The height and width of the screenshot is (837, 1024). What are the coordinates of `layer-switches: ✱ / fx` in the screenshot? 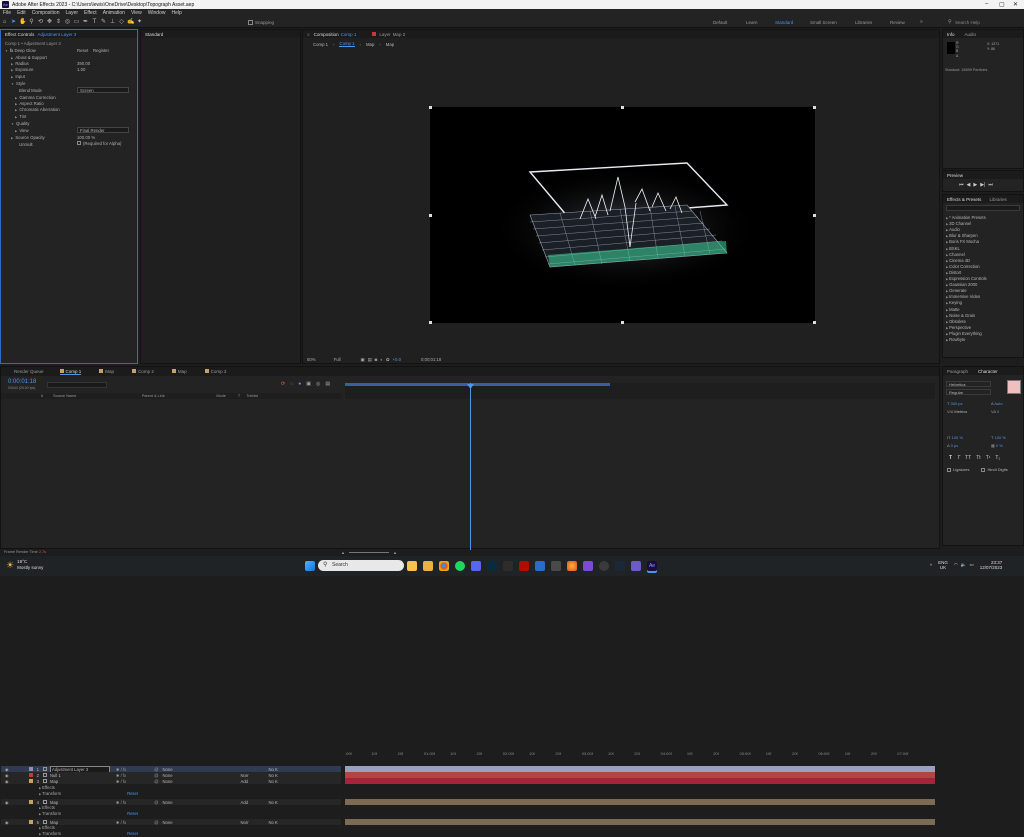 It's located at (121, 769).